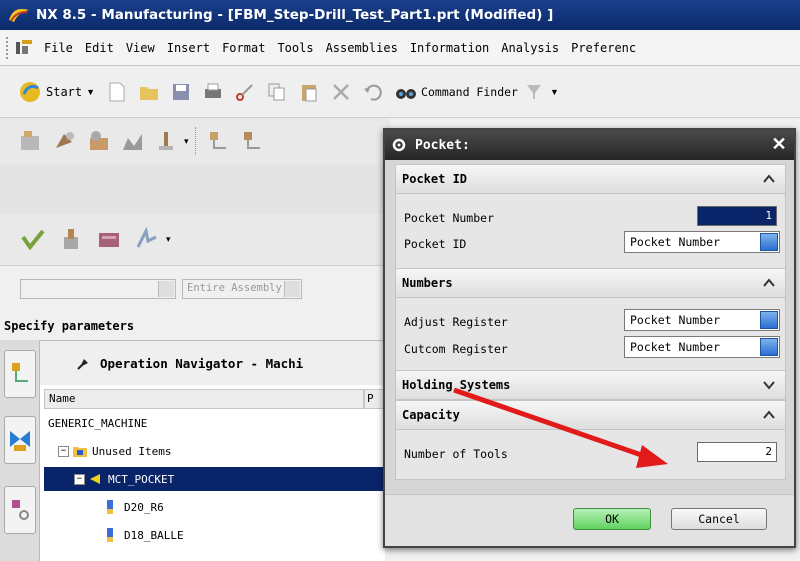 This screenshot has height=561, width=800. I want to click on pin-icon, so click(84, 363).